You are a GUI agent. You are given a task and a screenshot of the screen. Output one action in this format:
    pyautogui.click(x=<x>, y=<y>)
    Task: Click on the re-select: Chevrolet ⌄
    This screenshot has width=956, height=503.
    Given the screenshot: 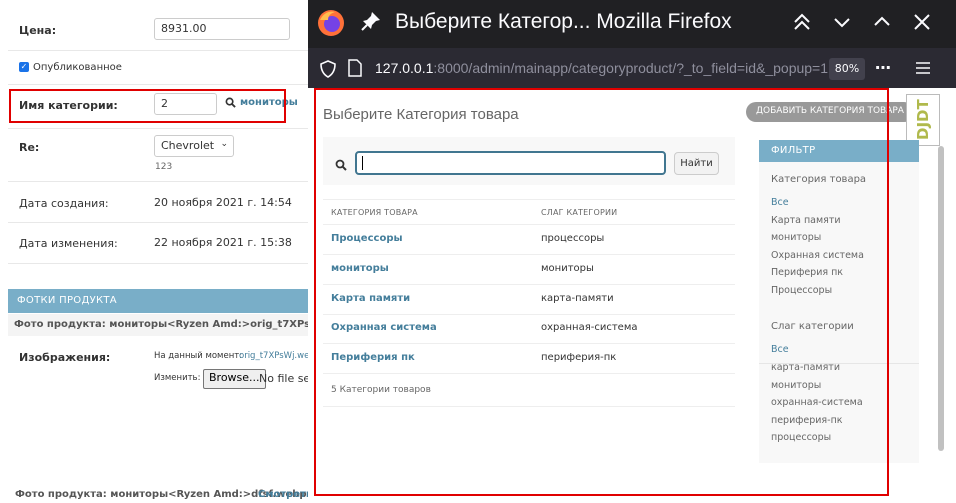 What is the action you would take?
    pyautogui.click(x=194, y=146)
    